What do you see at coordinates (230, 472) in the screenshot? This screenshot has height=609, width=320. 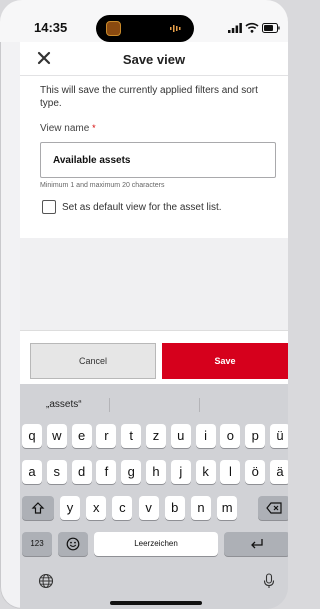 I see `key-l: l` at bounding box center [230, 472].